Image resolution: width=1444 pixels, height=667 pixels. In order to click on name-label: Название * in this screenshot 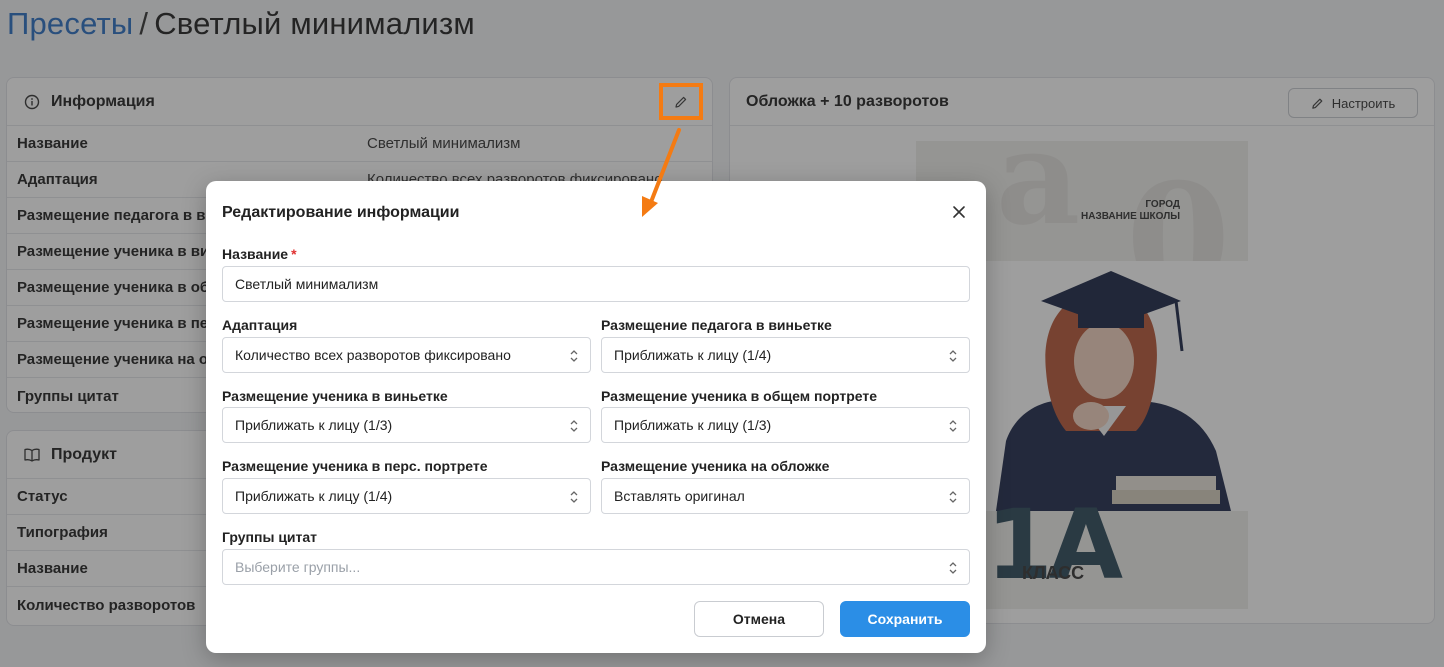, I will do `click(259, 254)`.